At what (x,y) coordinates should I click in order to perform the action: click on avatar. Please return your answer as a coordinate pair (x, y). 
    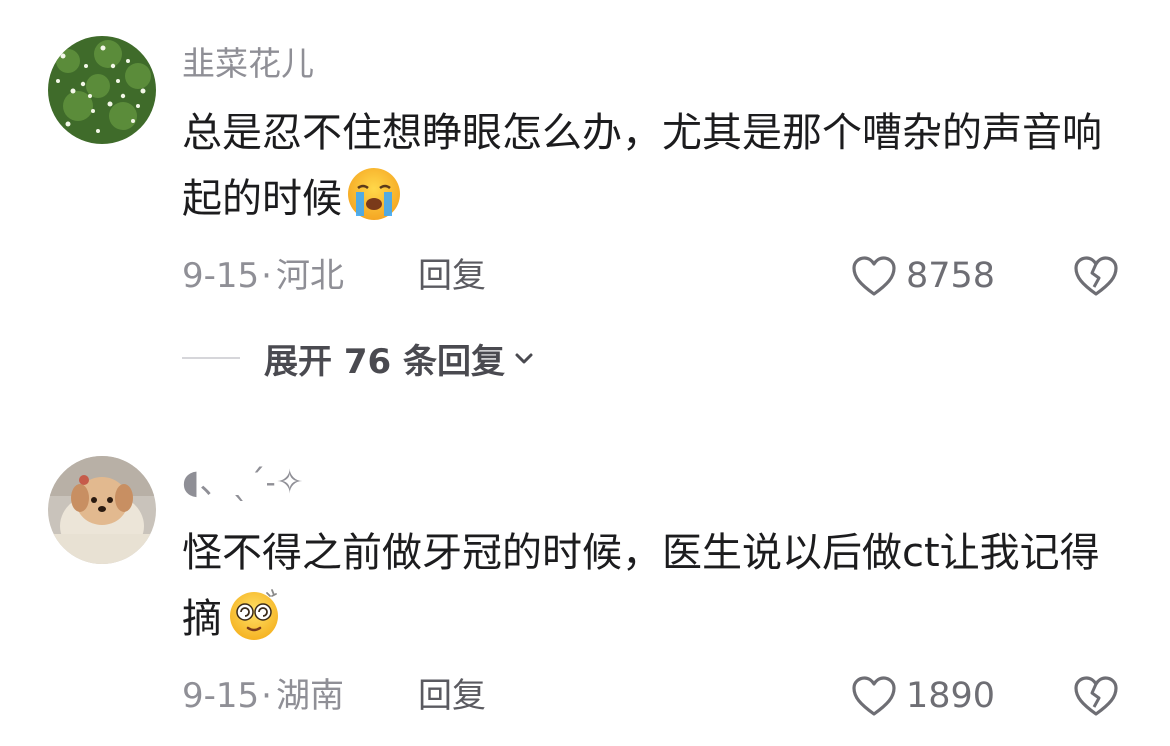
    Looking at the image, I should click on (102, 510).